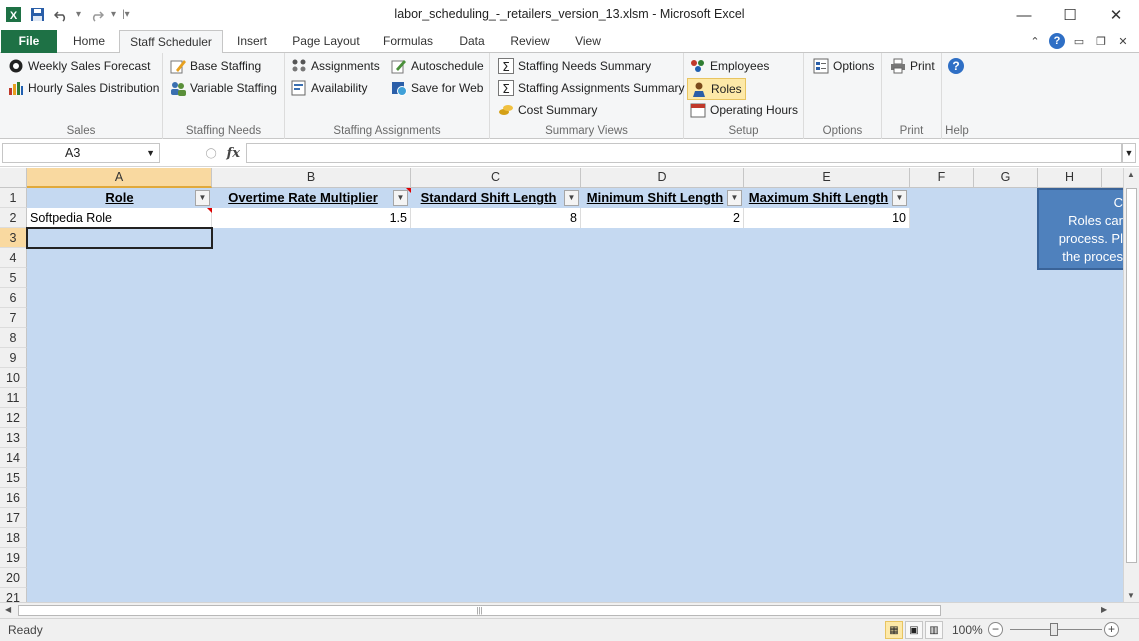  I want to click on column-header-a: A, so click(119, 178).